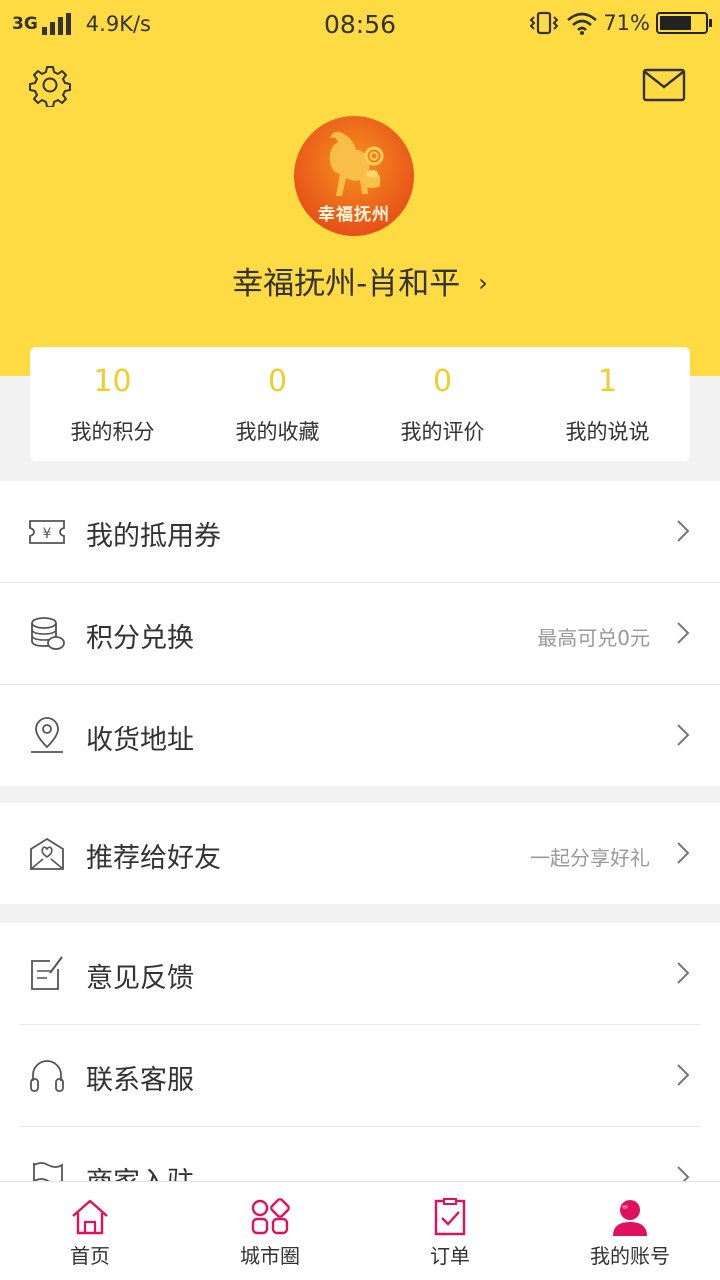 This screenshot has width=720, height=1280. I want to click on menu-hint: 最高可兑0元, so click(593, 638).